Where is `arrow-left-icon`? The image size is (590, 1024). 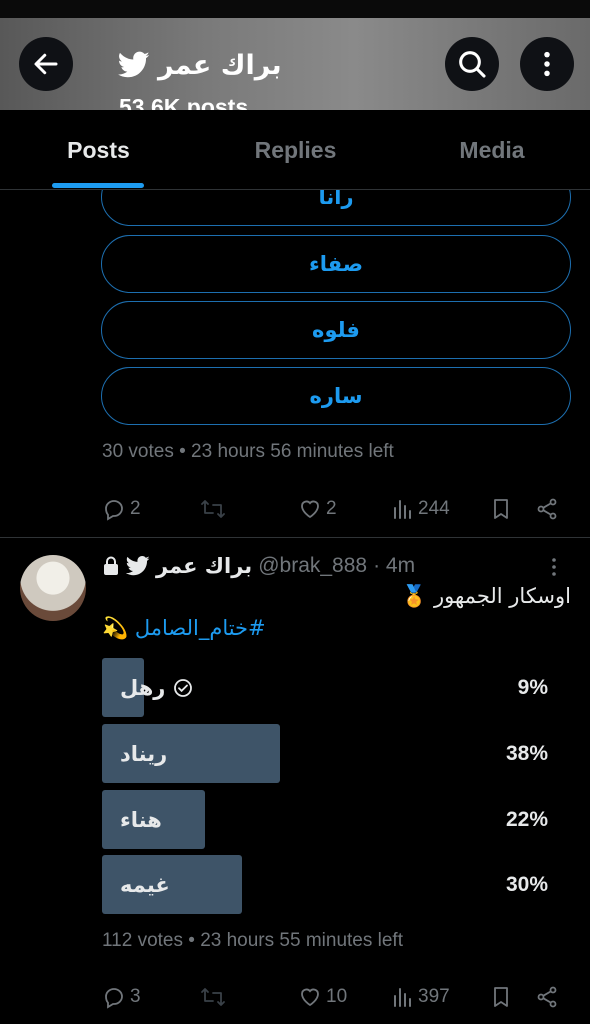
arrow-left-icon is located at coordinates (46, 64).